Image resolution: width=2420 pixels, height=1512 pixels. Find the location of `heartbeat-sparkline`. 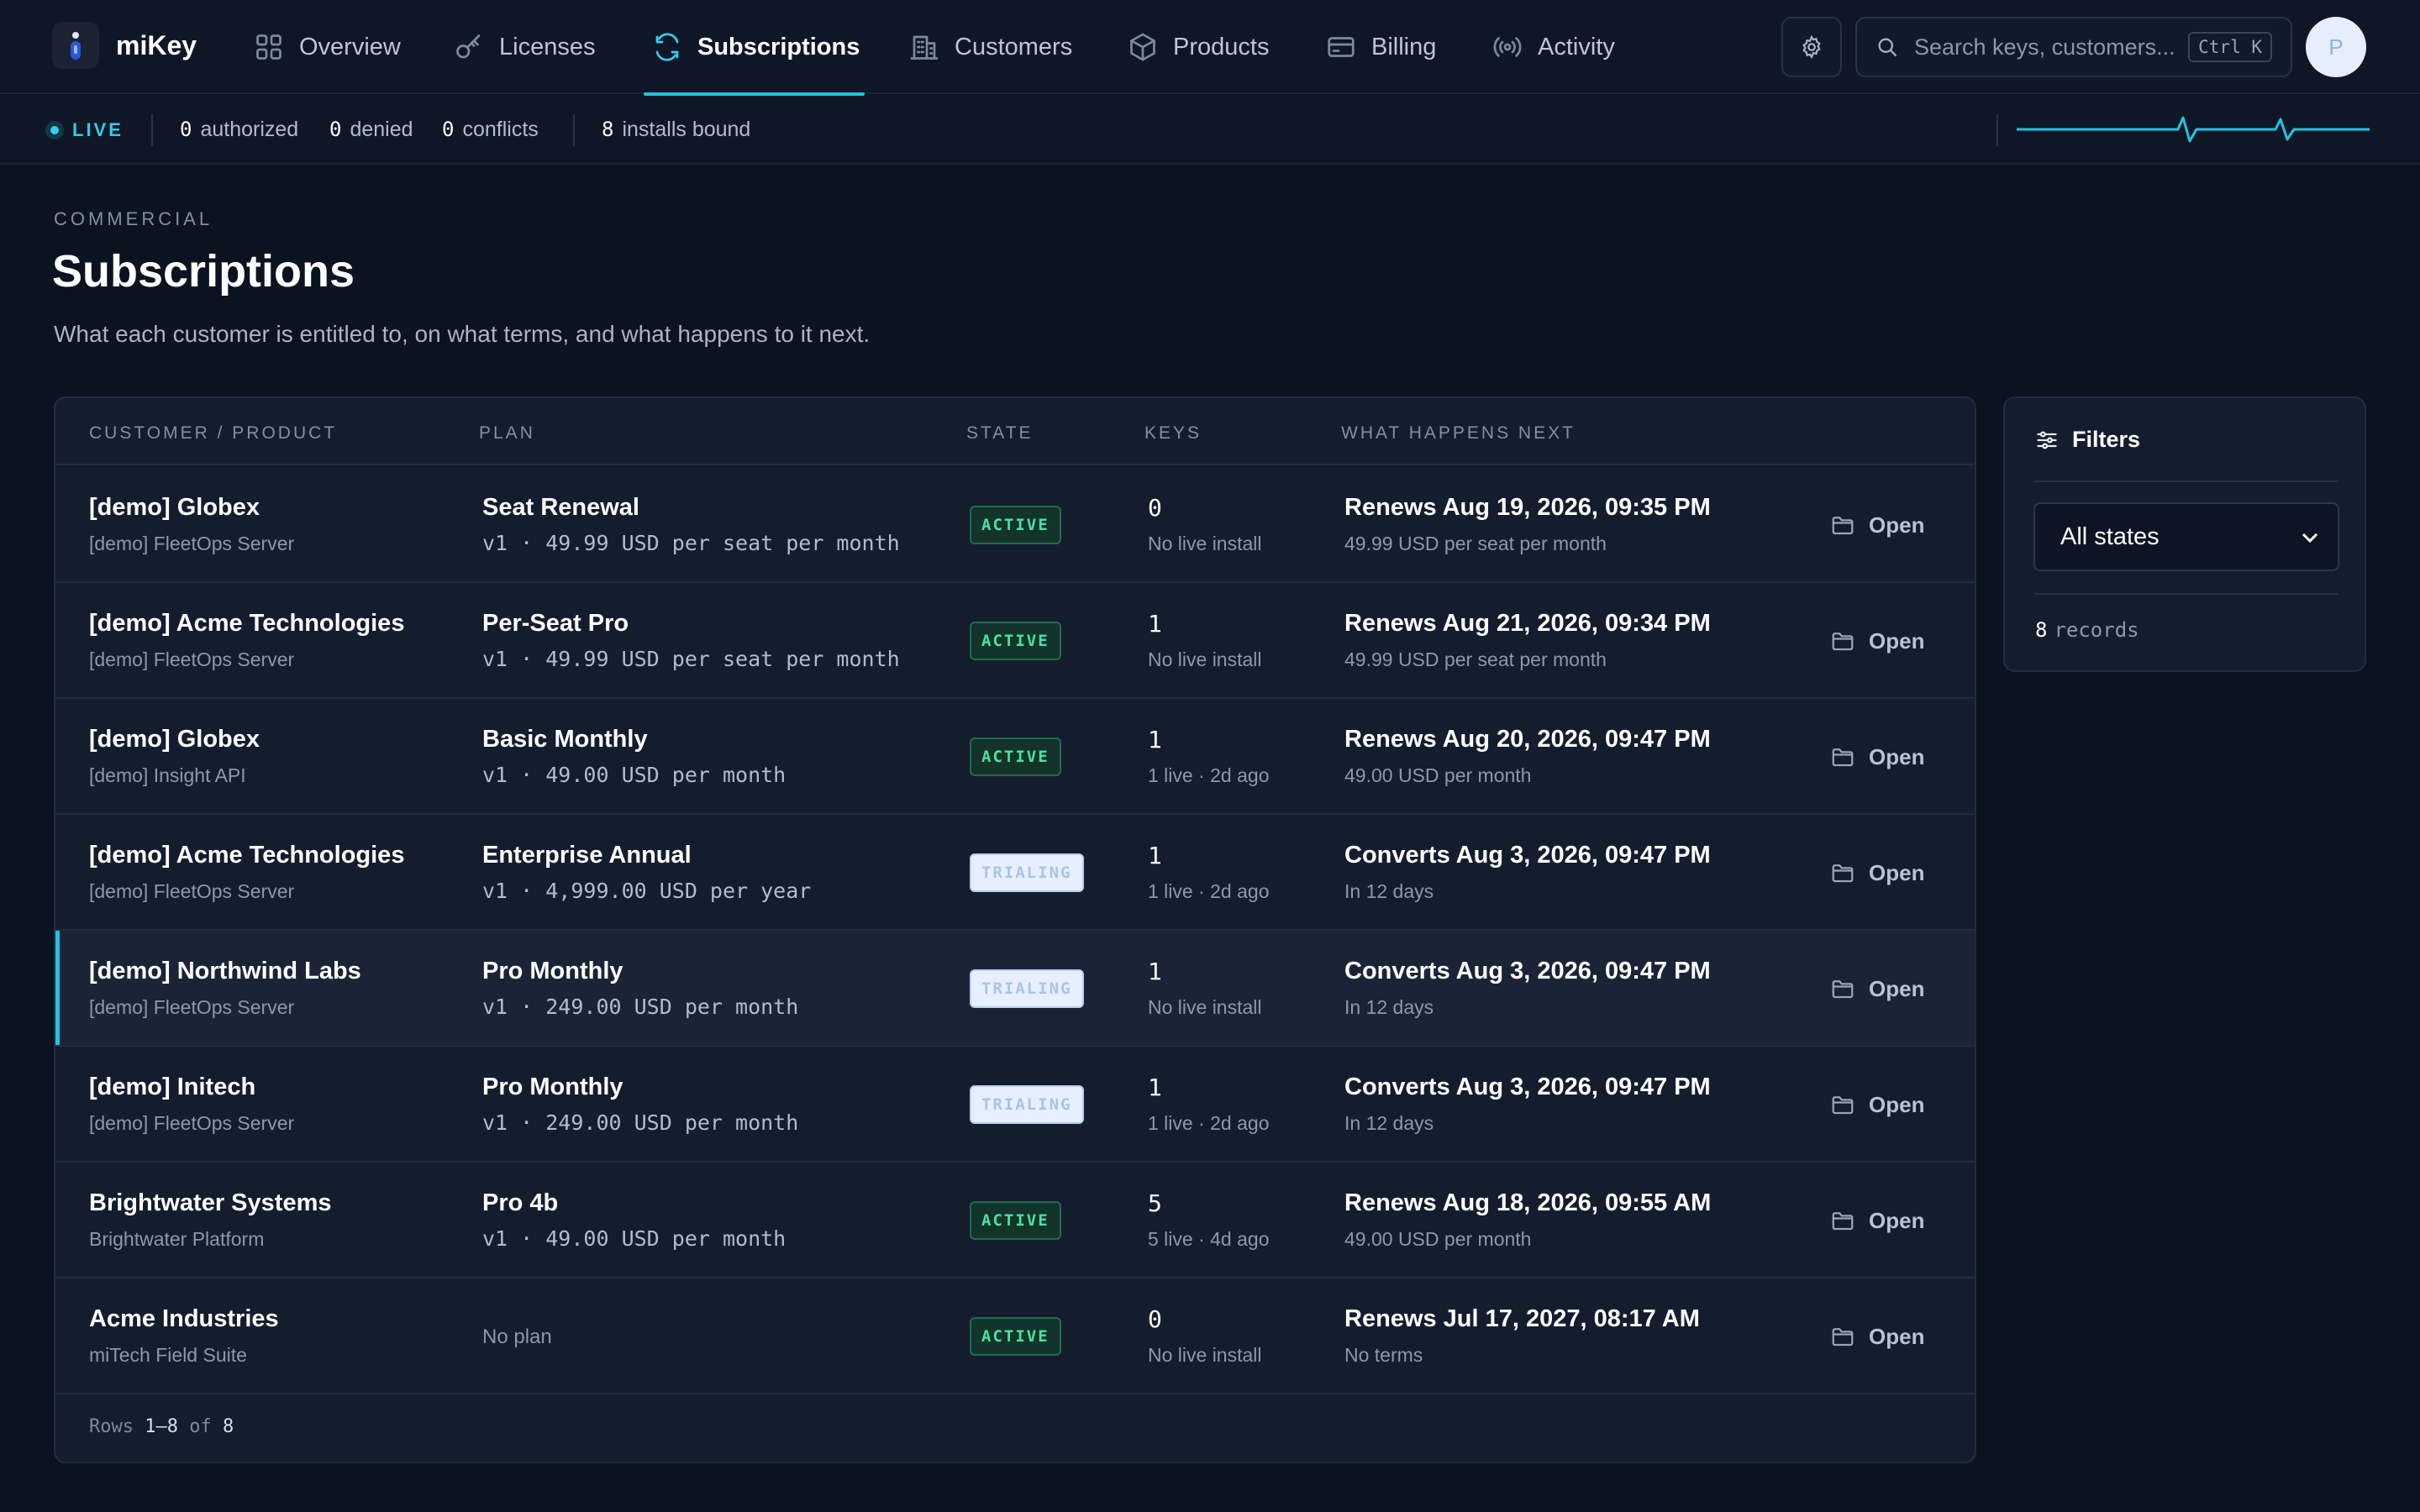

heartbeat-sparkline is located at coordinates (2193, 129).